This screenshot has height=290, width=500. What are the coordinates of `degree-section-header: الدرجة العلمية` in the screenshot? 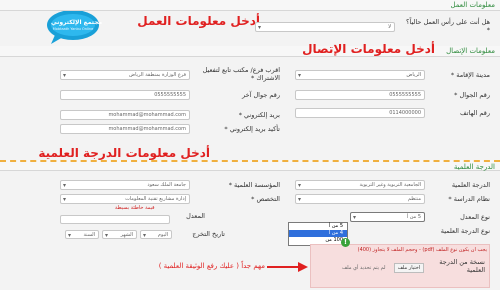 It's located at (250, 165).